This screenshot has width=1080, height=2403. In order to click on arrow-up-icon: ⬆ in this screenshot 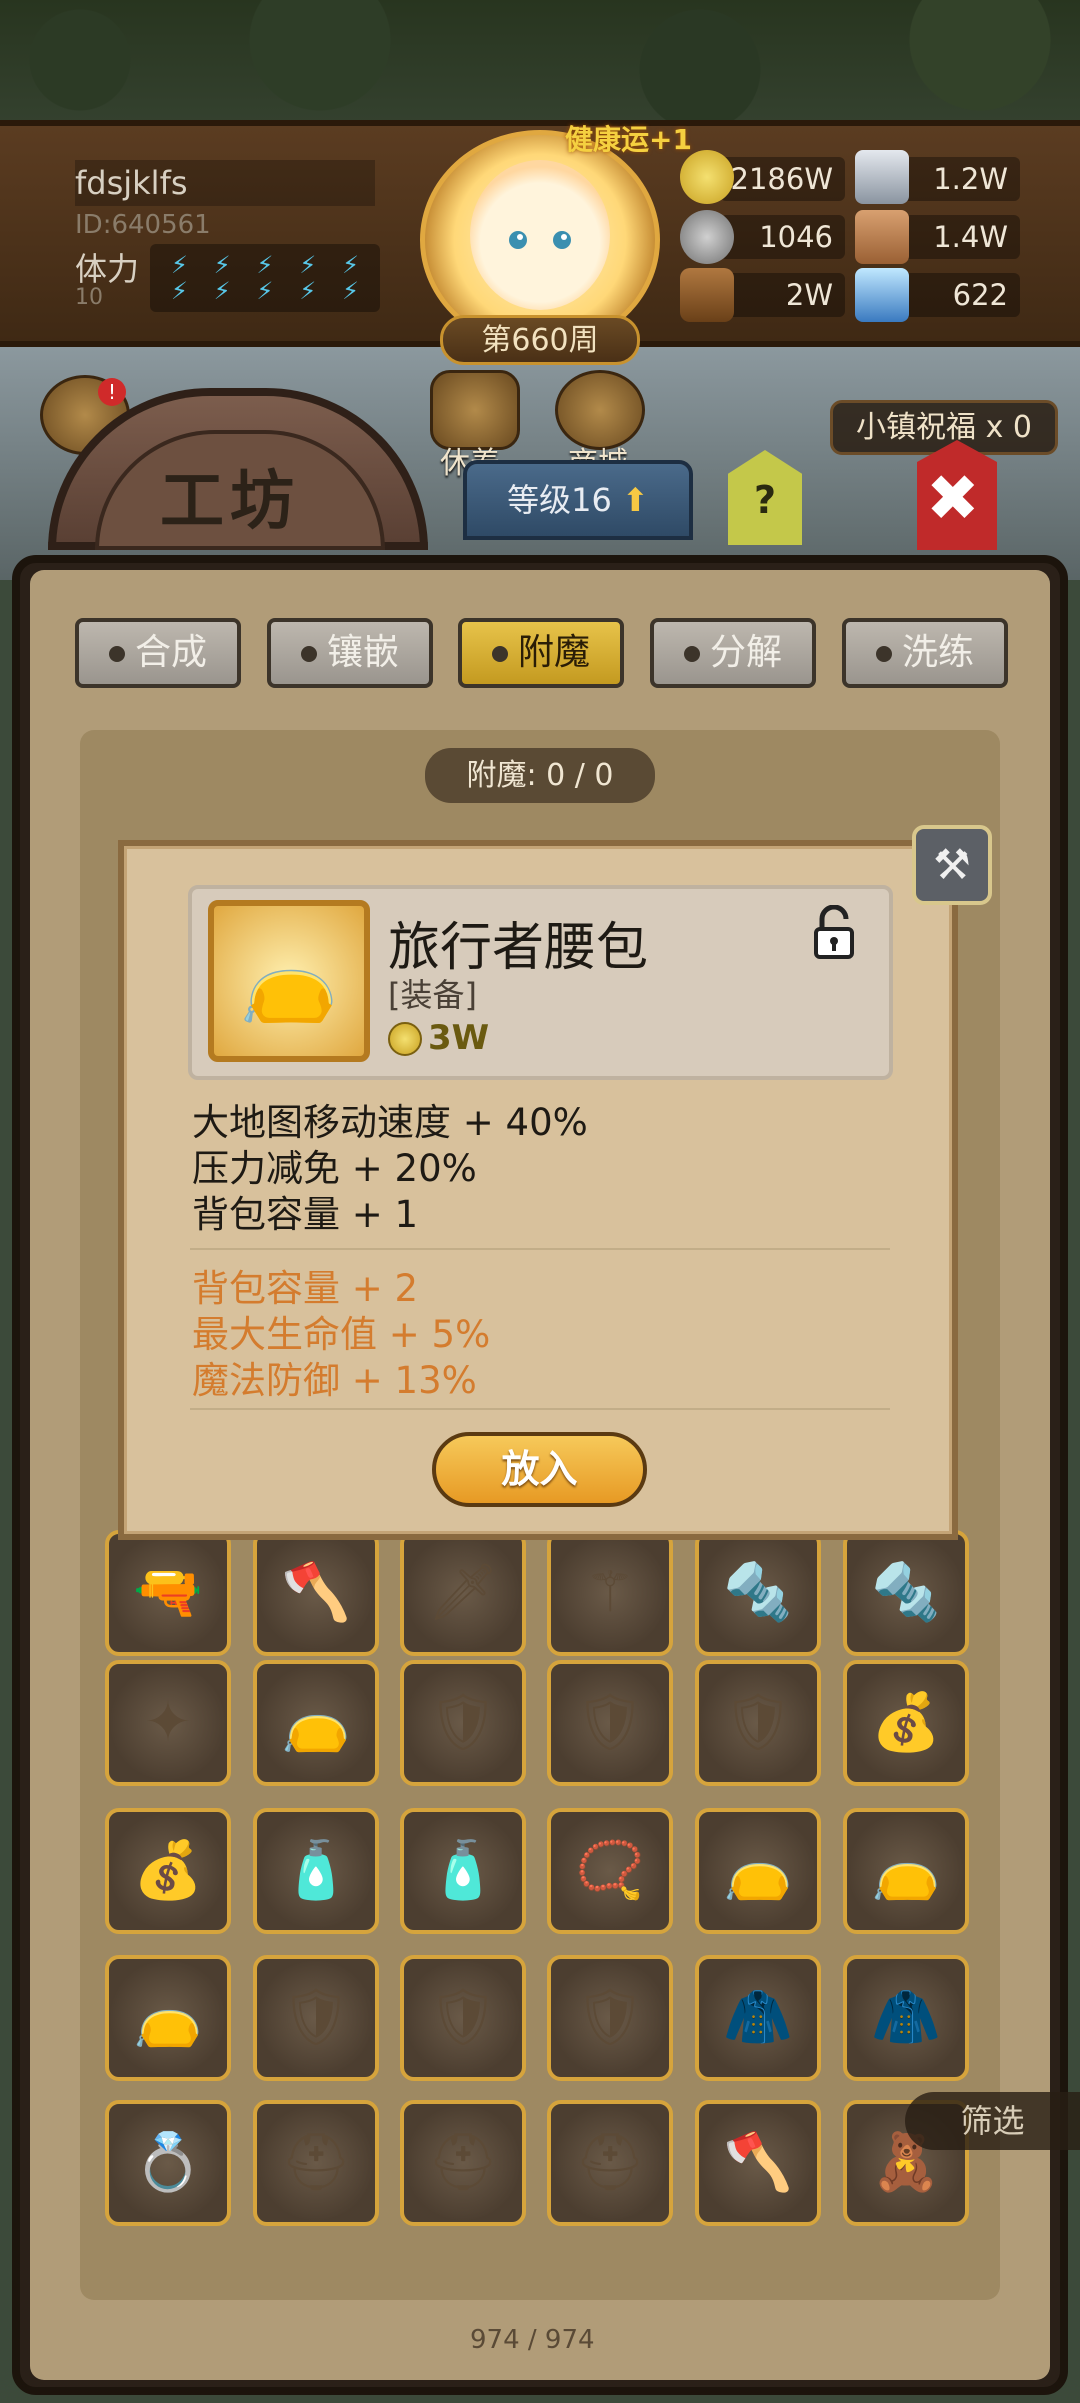, I will do `click(635, 500)`.